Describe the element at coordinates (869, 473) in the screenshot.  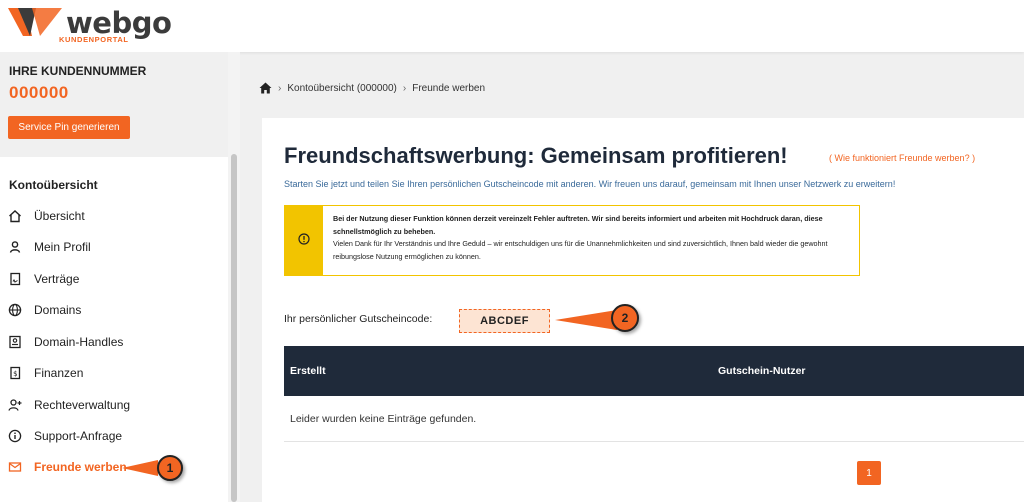
I see `pagination-page-button: 1` at that location.